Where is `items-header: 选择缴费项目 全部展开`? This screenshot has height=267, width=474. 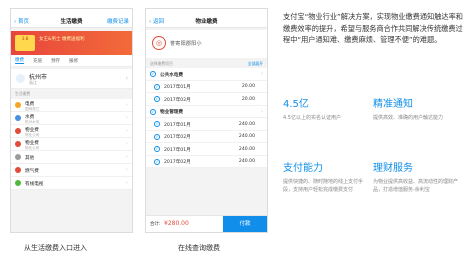
items-header: 选择缴费项目 全部展开 is located at coordinates (206, 63).